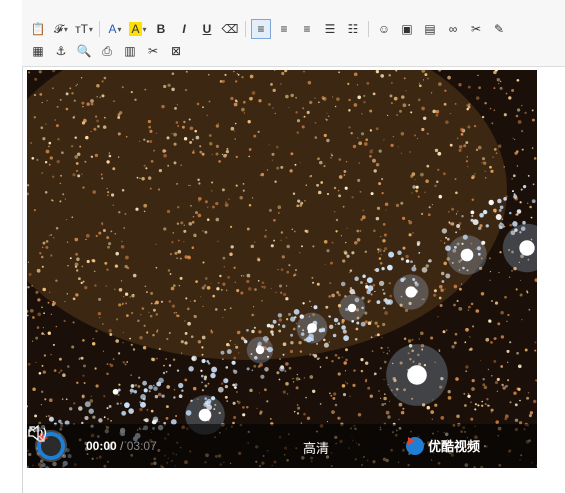  I want to click on font-color-icon: A, so click(112, 29).